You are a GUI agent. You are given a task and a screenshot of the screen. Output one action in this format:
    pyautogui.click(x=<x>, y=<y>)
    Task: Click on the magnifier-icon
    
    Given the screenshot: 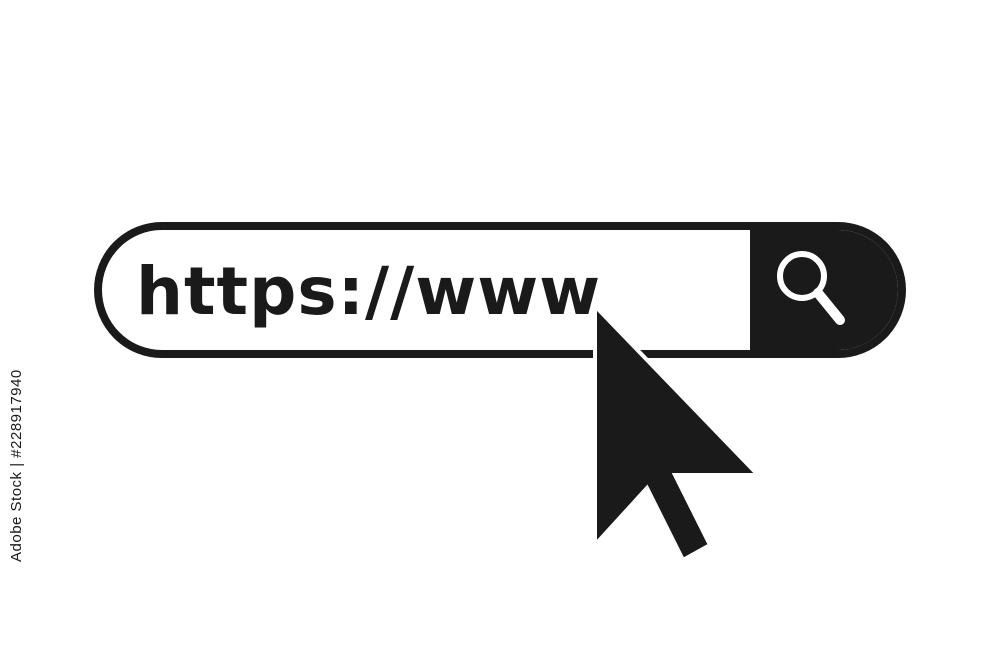 What is the action you would take?
    pyautogui.click(x=811, y=288)
    